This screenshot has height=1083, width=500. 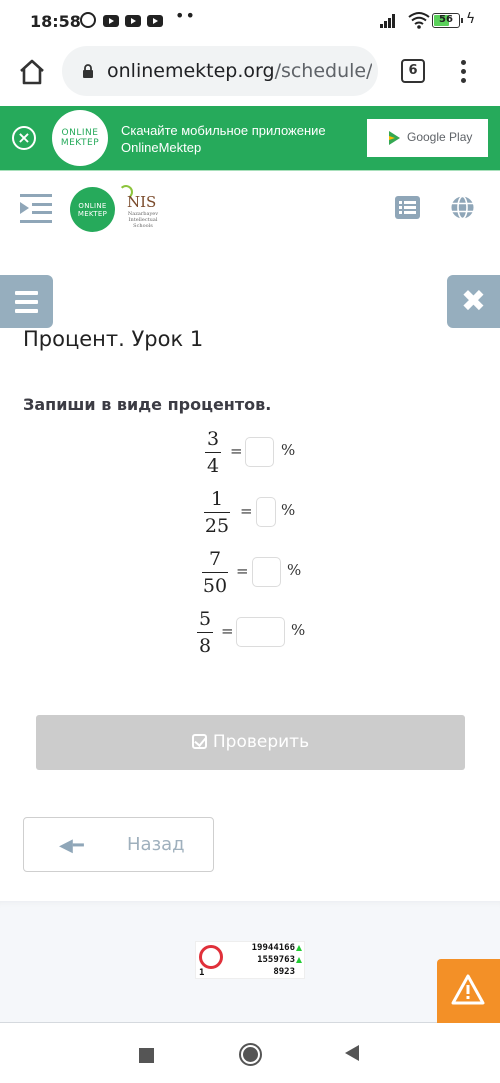 What do you see at coordinates (419, 20) in the screenshot?
I see `wifi-icon` at bounding box center [419, 20].